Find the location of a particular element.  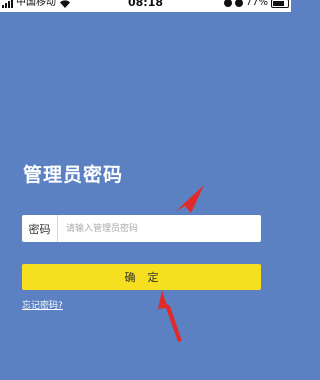

battery-percent: 77% is located at coordinates (256, 4).